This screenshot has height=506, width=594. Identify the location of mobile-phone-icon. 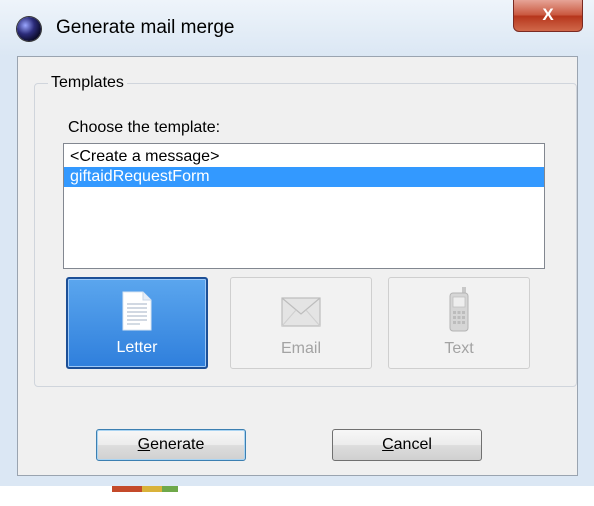
(459, 309).